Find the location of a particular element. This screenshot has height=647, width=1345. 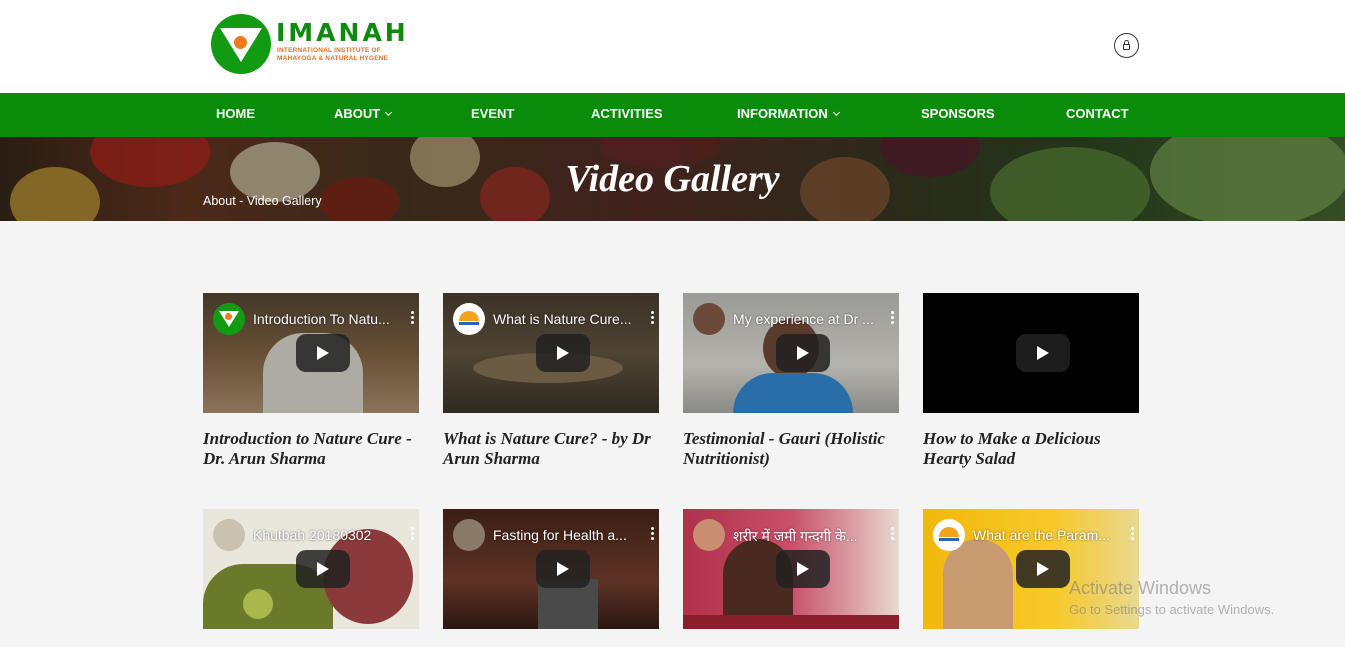

nav-sponsors: SPONSORS is located at coordinates (958, 113).